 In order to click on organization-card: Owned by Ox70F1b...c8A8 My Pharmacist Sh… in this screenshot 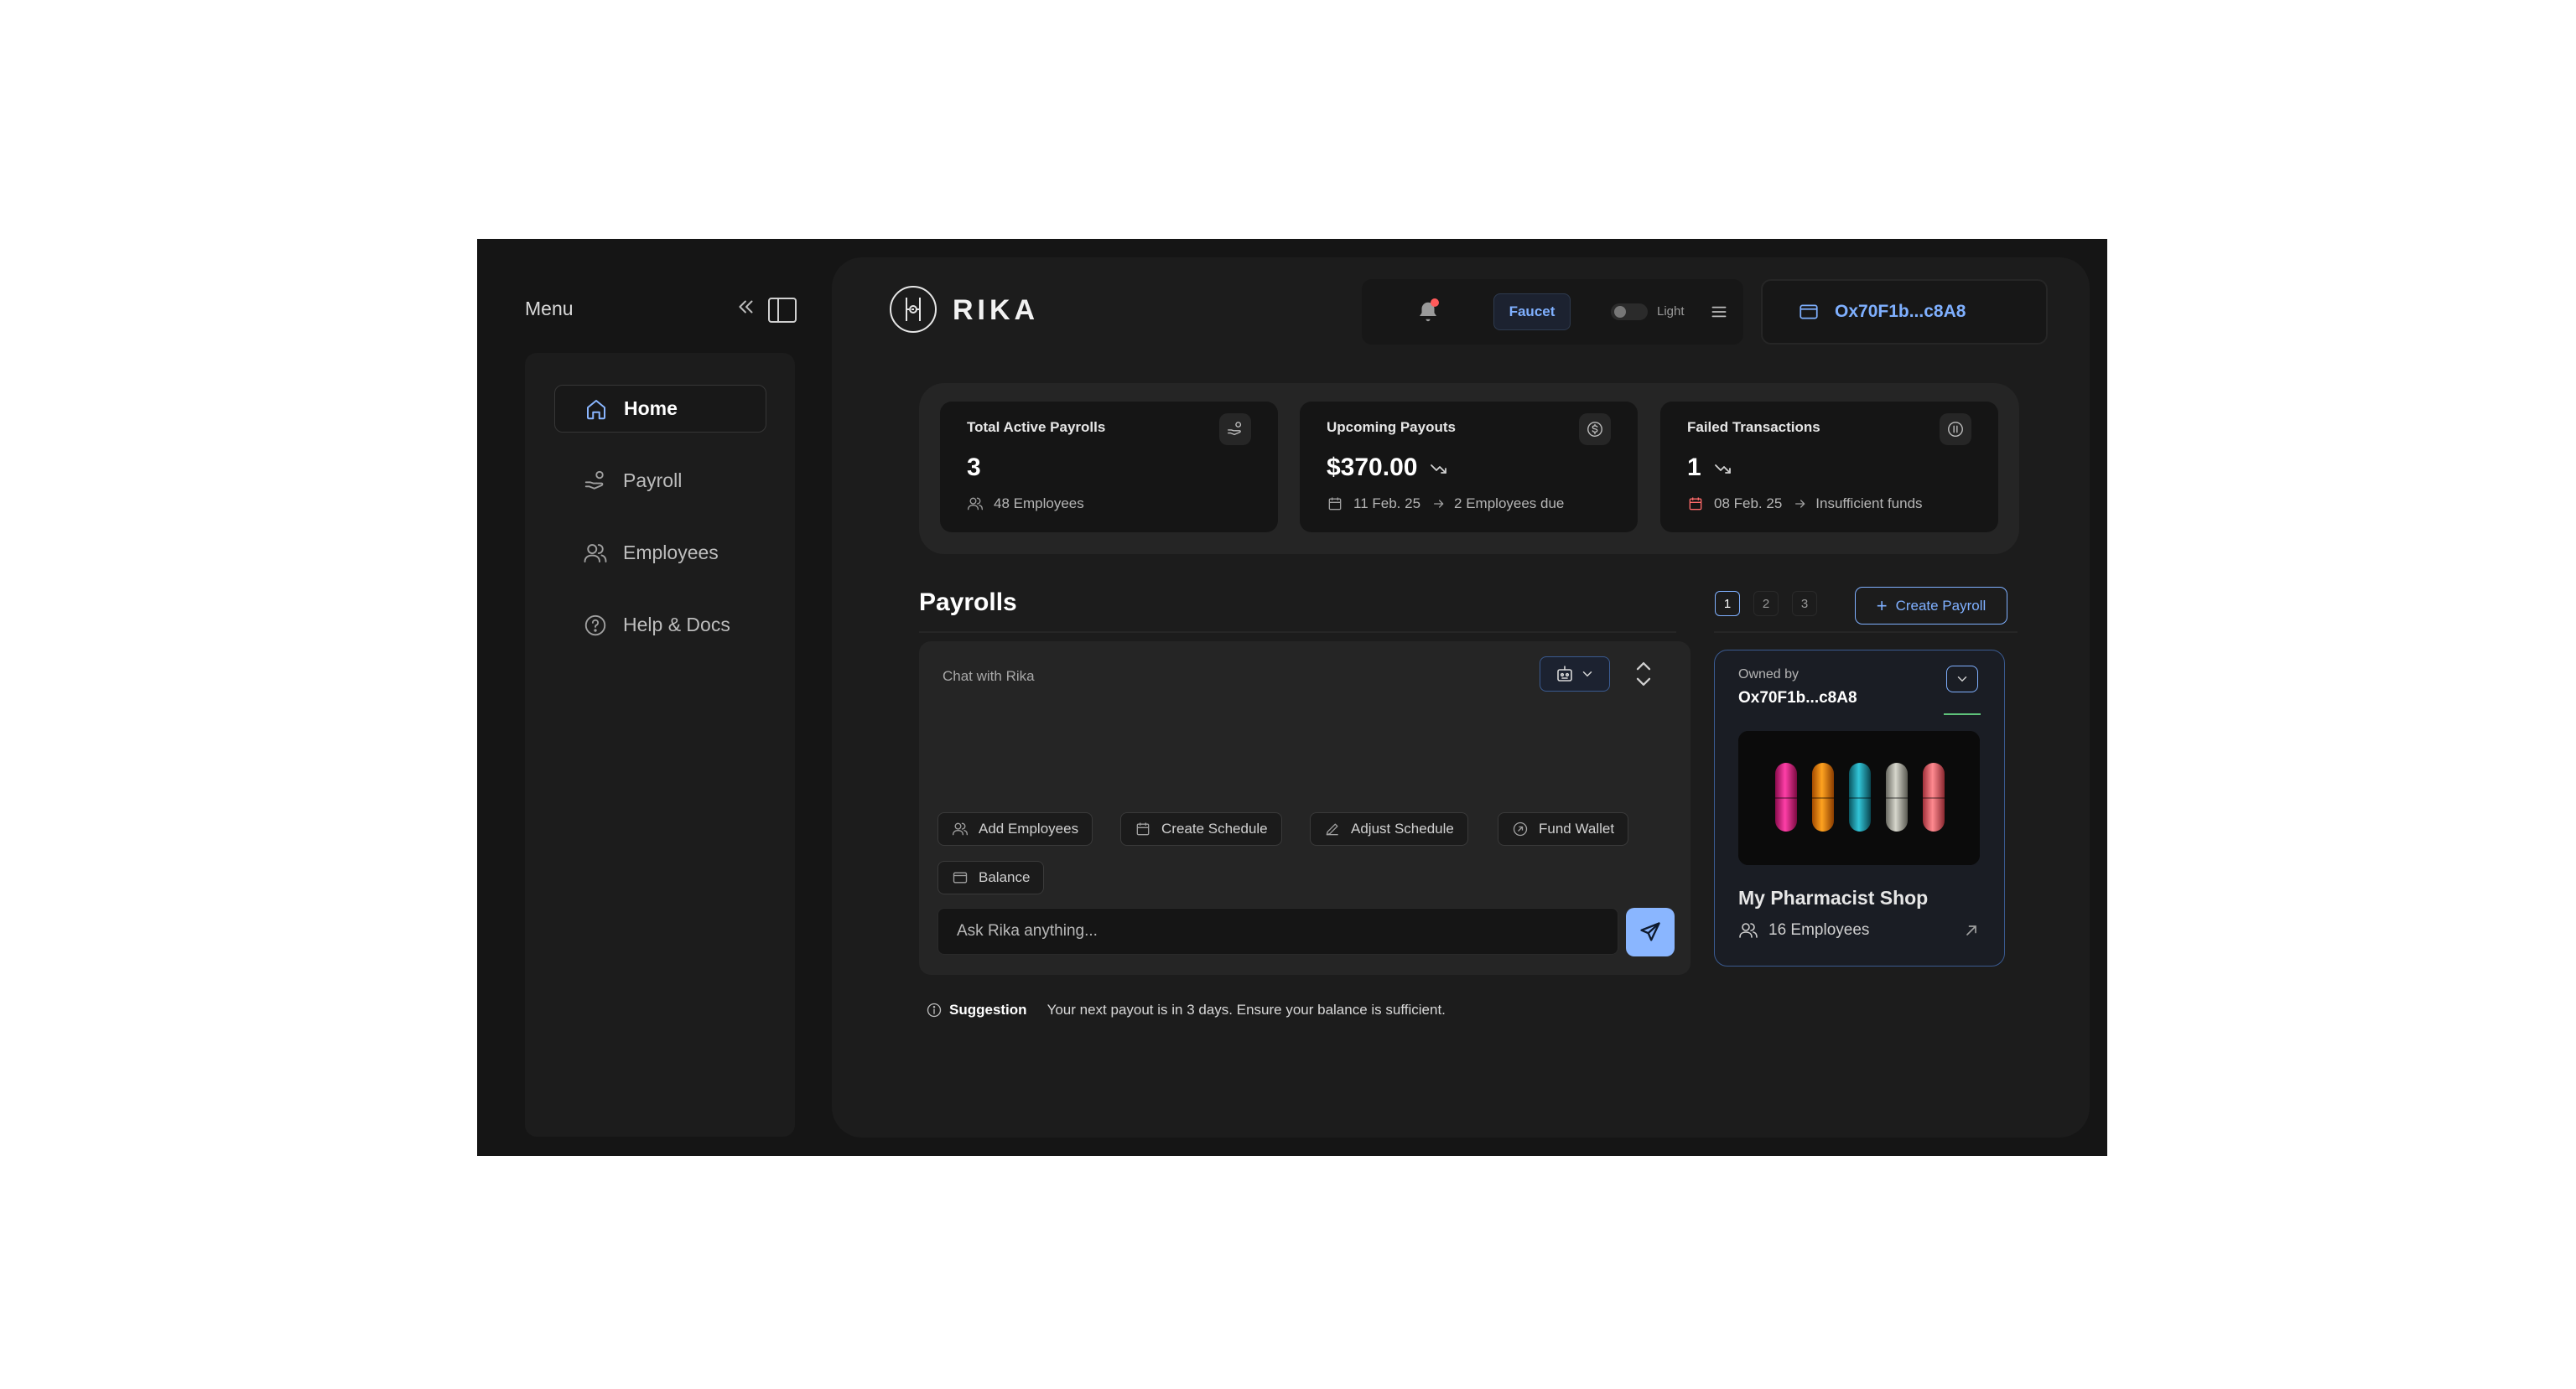, I will do `click(1859, 809)`.